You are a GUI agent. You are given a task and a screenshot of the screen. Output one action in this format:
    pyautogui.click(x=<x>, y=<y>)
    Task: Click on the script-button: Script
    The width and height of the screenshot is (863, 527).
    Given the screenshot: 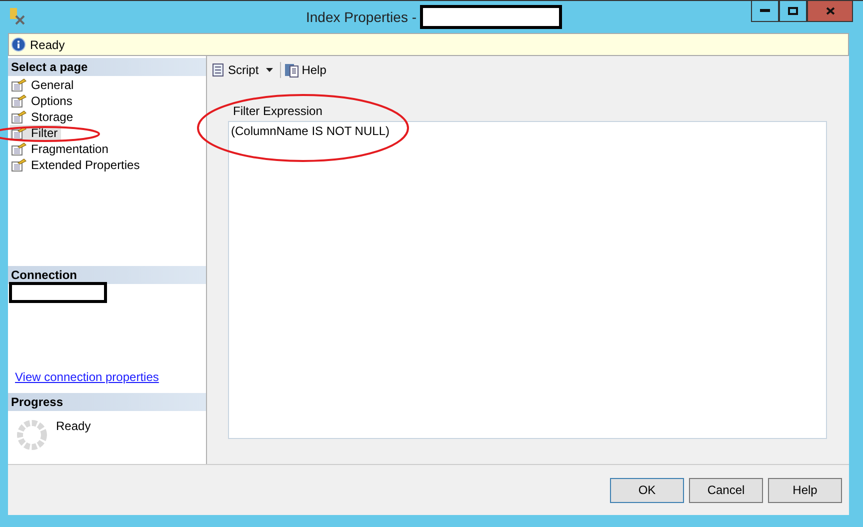 What is the action you would take?
    pyautogui.click(x=234, y=70)
    